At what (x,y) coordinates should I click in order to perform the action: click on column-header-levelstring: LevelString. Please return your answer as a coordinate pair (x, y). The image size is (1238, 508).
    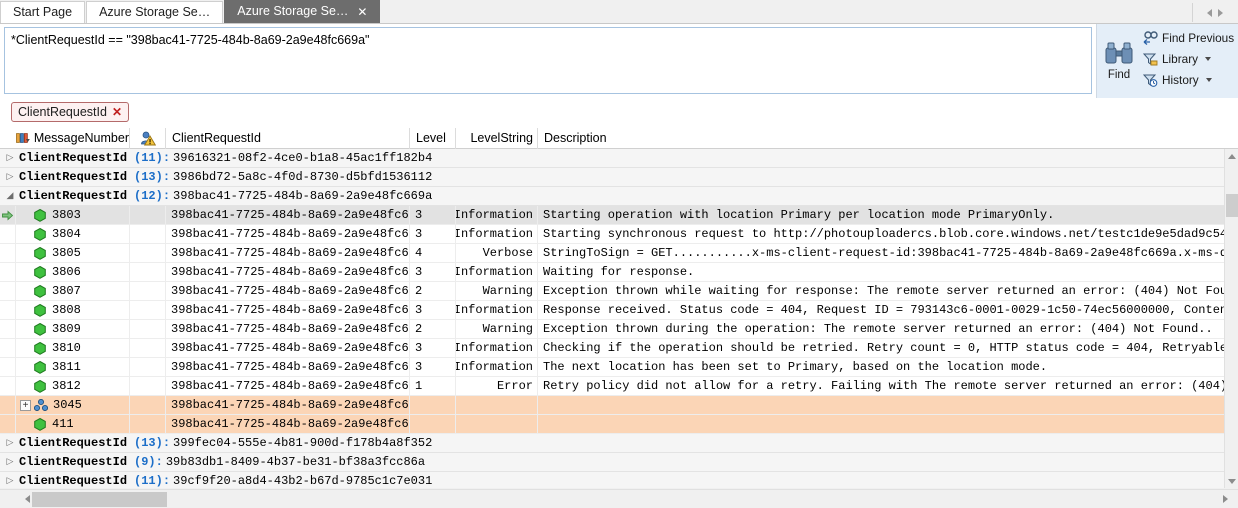
    Looking at the image, I should click on (497, 138).